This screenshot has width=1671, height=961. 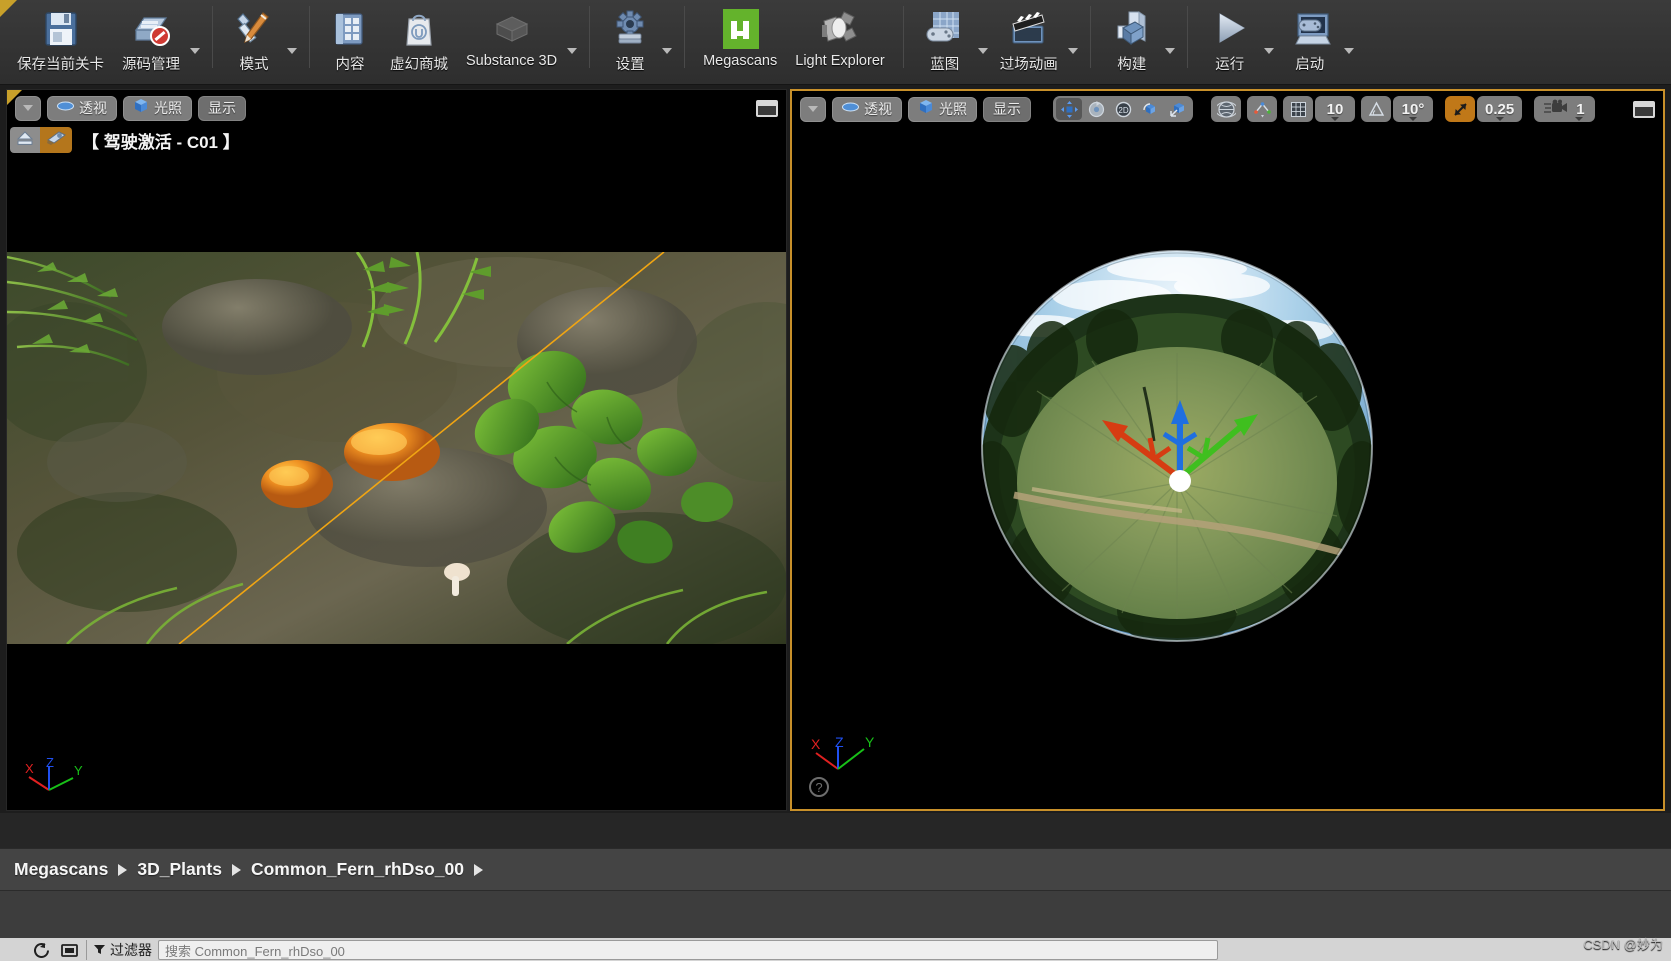 What do you see at coordinates (512, 29) in the screenshot?
I see `substance-icon` at bounding box center [512, 29].